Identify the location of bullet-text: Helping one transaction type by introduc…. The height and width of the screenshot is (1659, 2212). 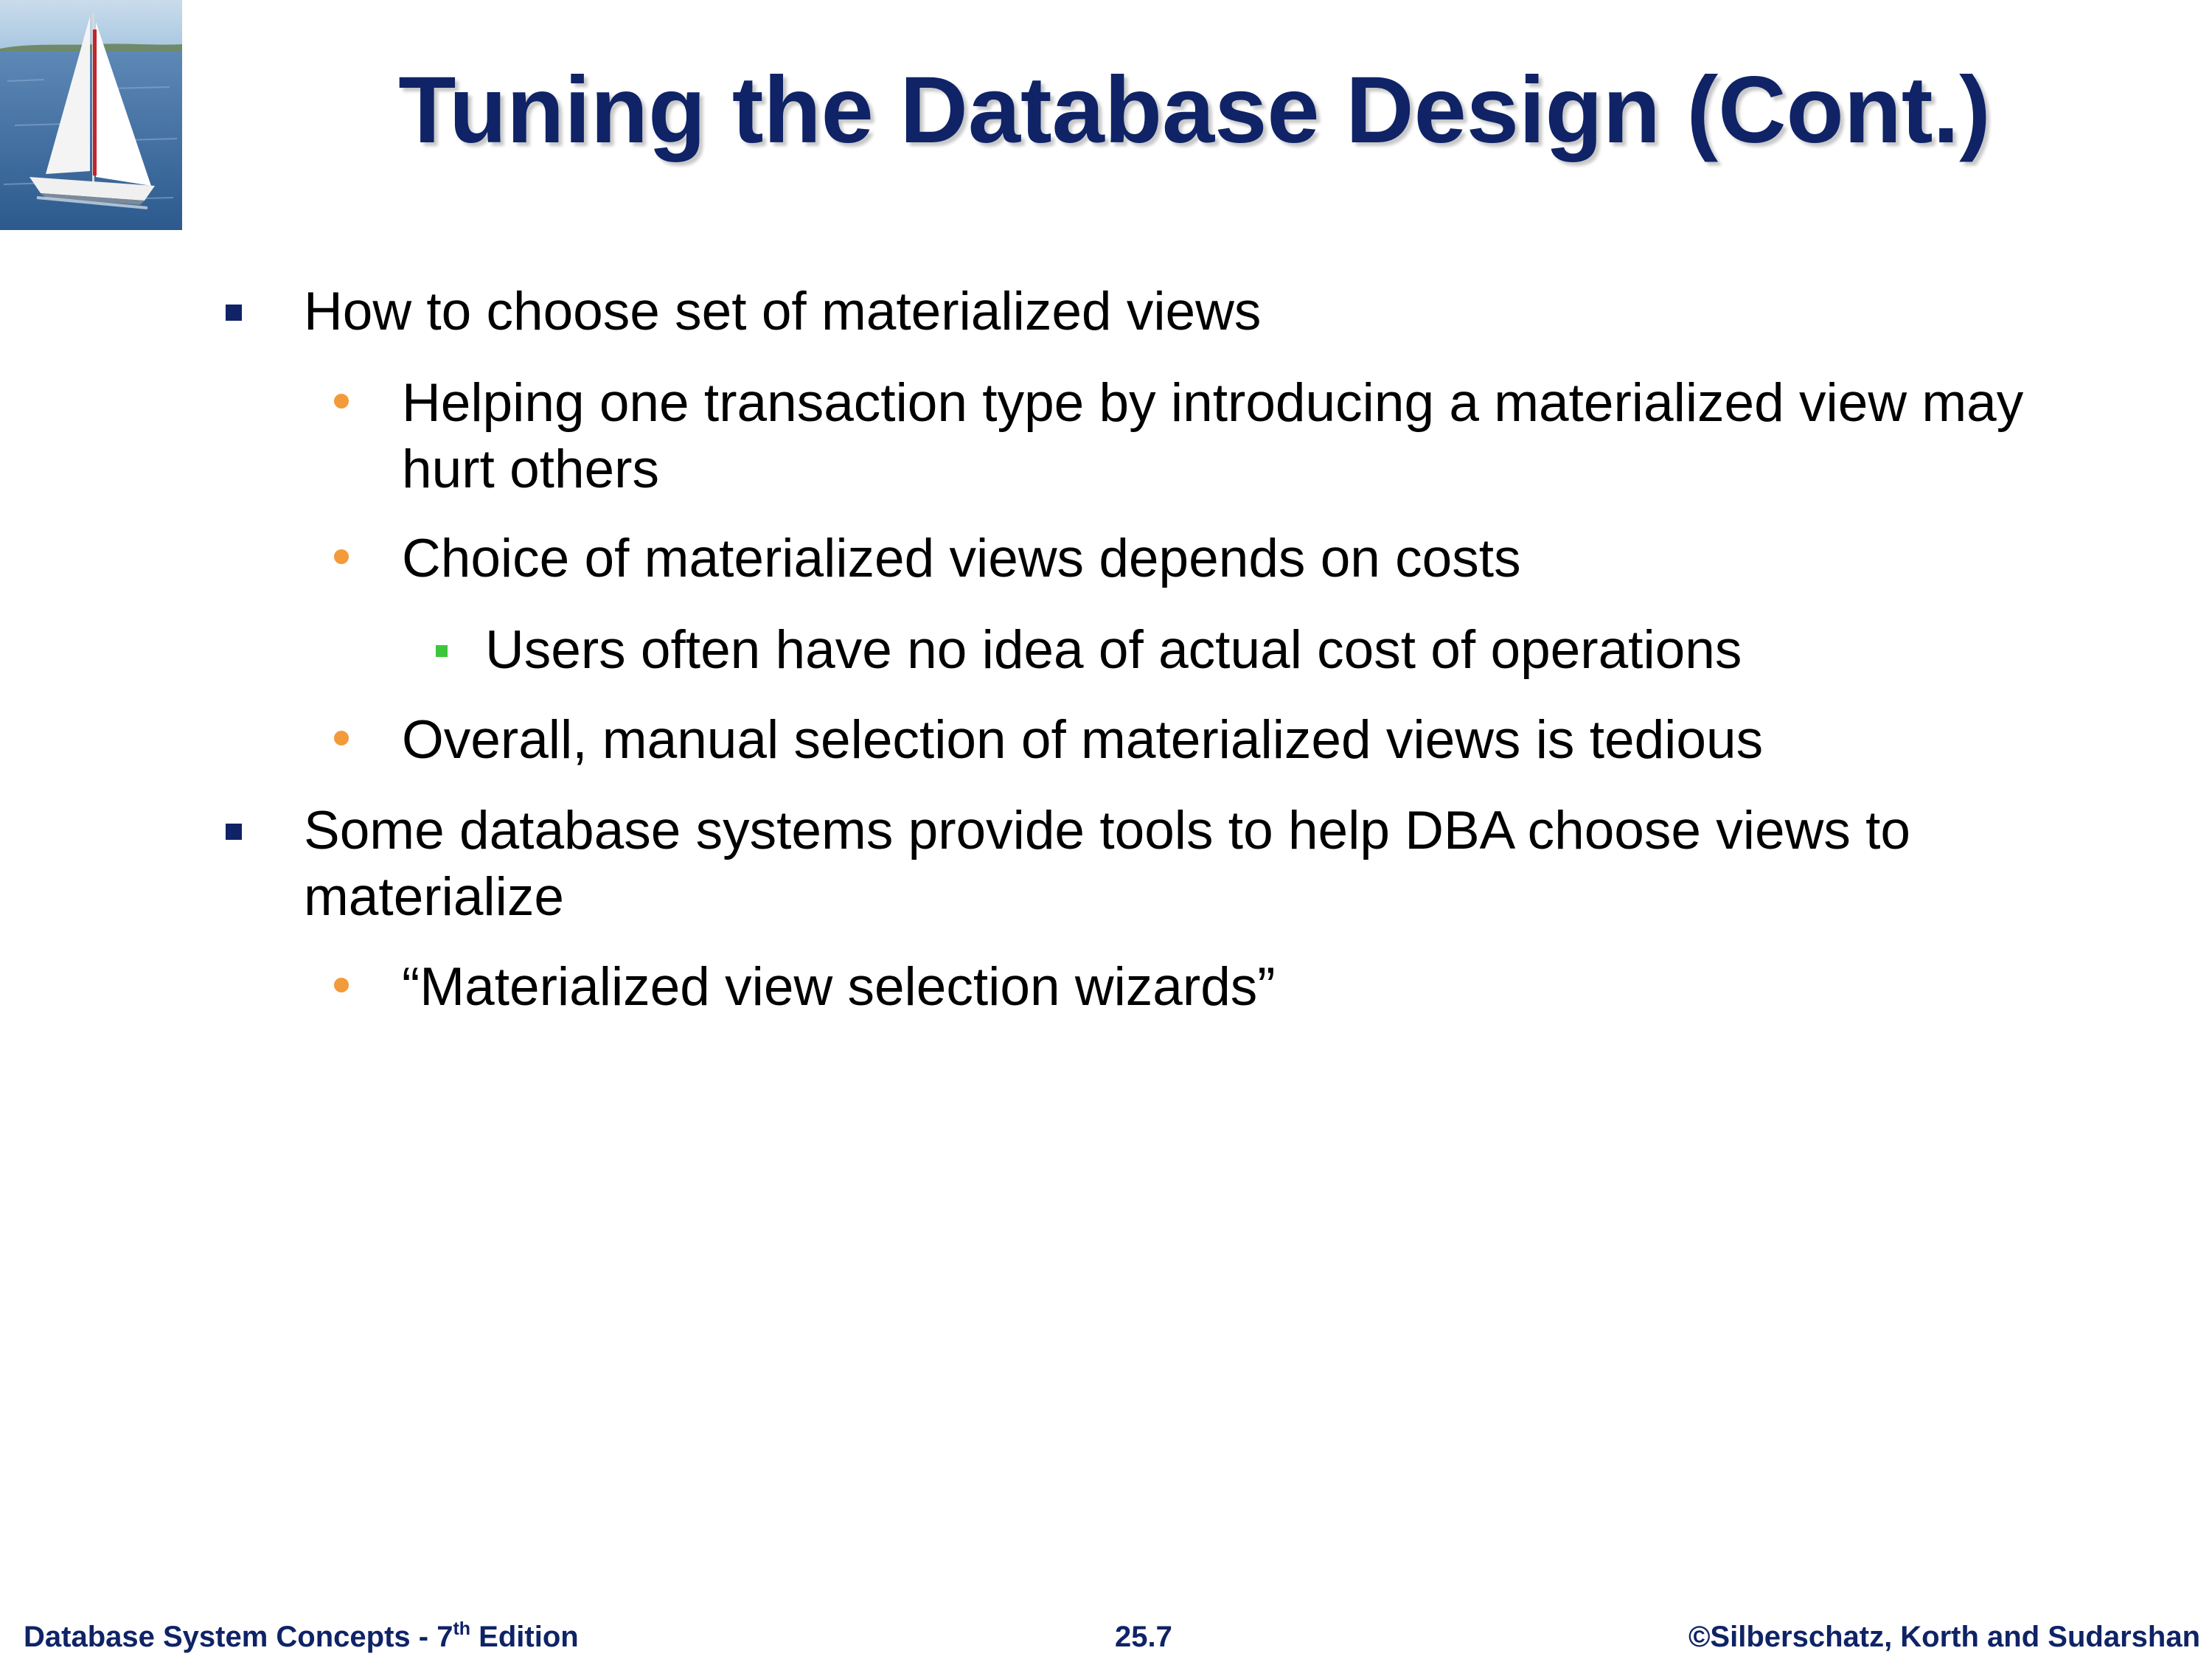
(1213, 436).